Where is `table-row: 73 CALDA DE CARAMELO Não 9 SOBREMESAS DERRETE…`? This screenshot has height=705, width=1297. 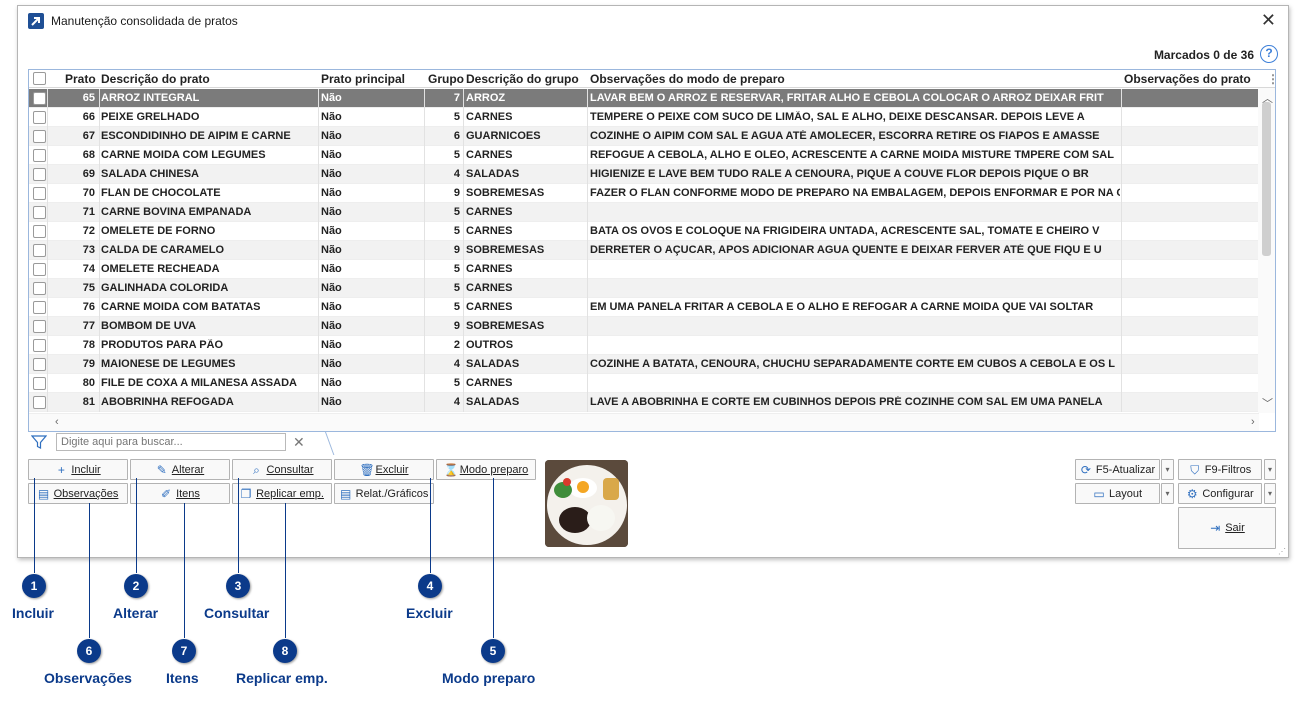 table-row: 73 CALDA DE CARAMELO Não 9 SOBREMESAS DERRETE… is located at coordinates (644, 250).